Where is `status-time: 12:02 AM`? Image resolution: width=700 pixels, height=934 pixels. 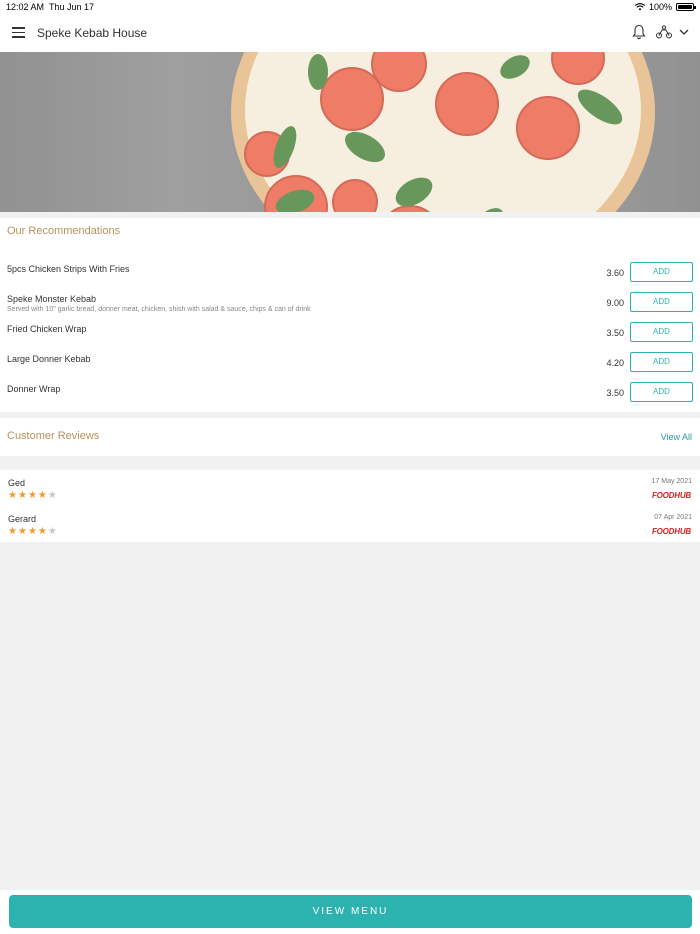
status-time: 12:02 AM is located at coordinates (25, 7).